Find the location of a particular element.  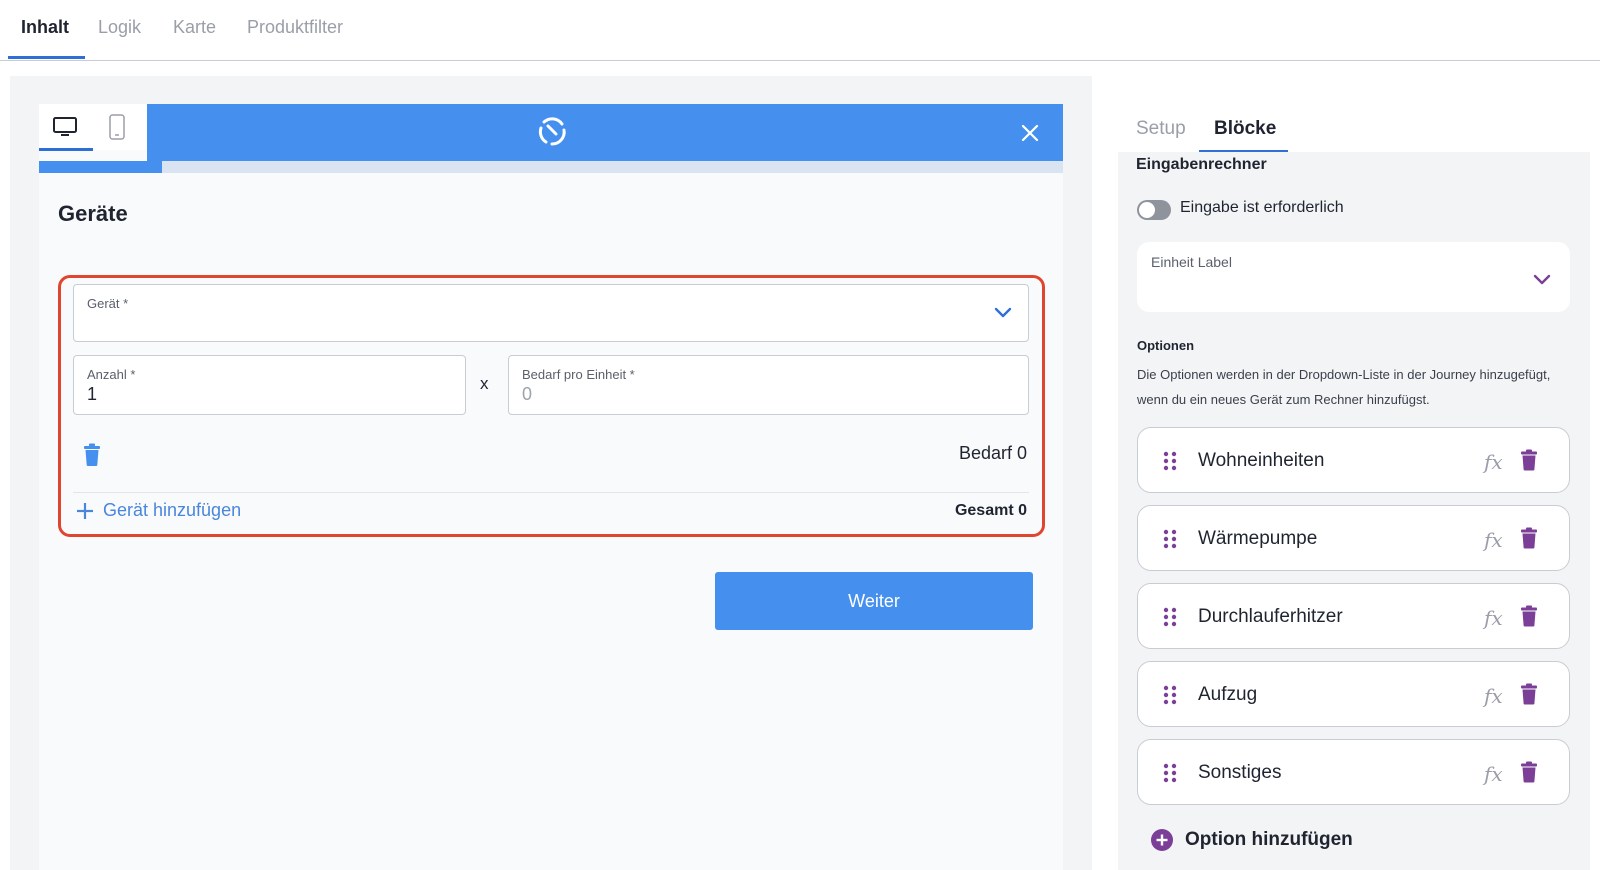

logo-icon is located at coordinates (552, 131).